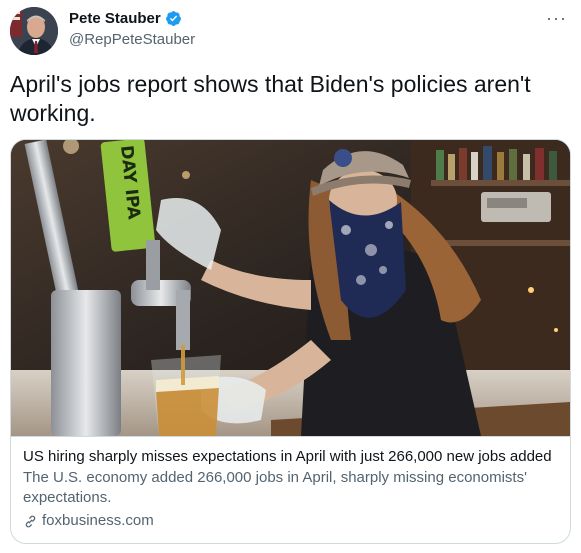 This screenshot has height=553, width=581. What do you see at coordinates (290, 521) in the screenshot?
I see `card-domain-row: foxbusiness.com` at bounding box center [290, 521].